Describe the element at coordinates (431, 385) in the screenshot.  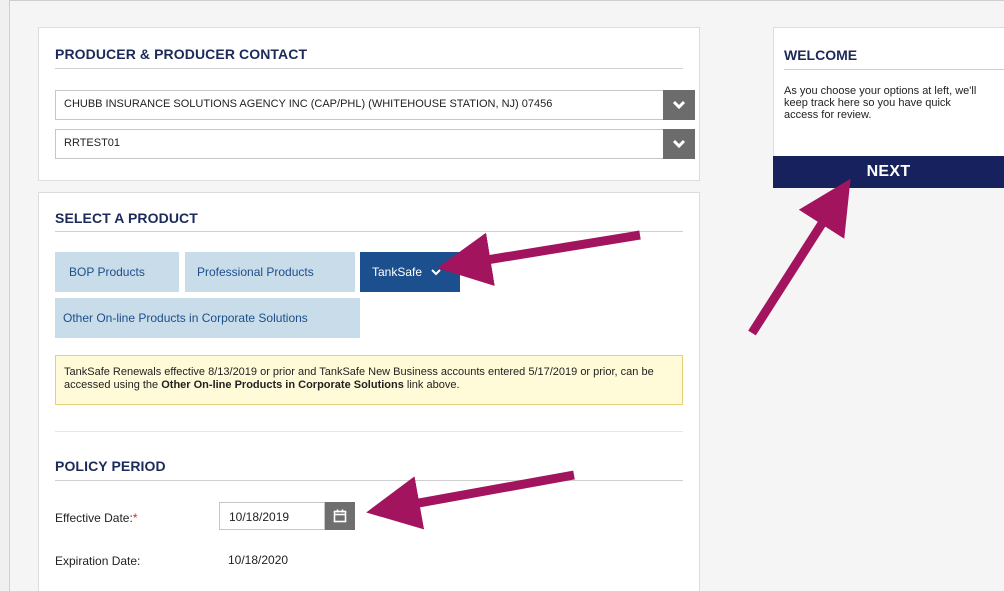
I see `notice-text-end: link above.` at that location.